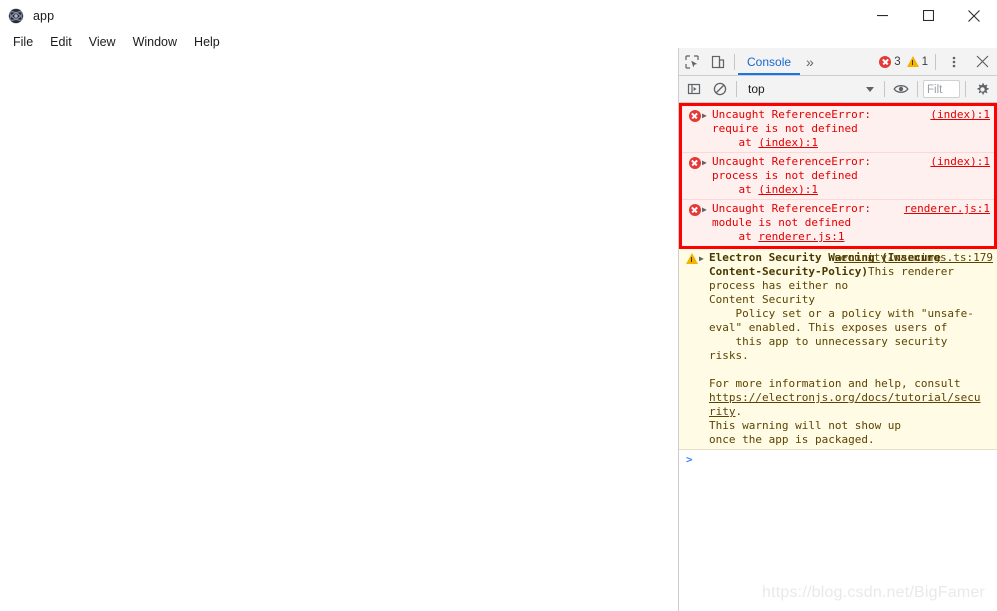 This screenshot has width=997, height=611. I want to click on live-expression-button, so click(901, 89).